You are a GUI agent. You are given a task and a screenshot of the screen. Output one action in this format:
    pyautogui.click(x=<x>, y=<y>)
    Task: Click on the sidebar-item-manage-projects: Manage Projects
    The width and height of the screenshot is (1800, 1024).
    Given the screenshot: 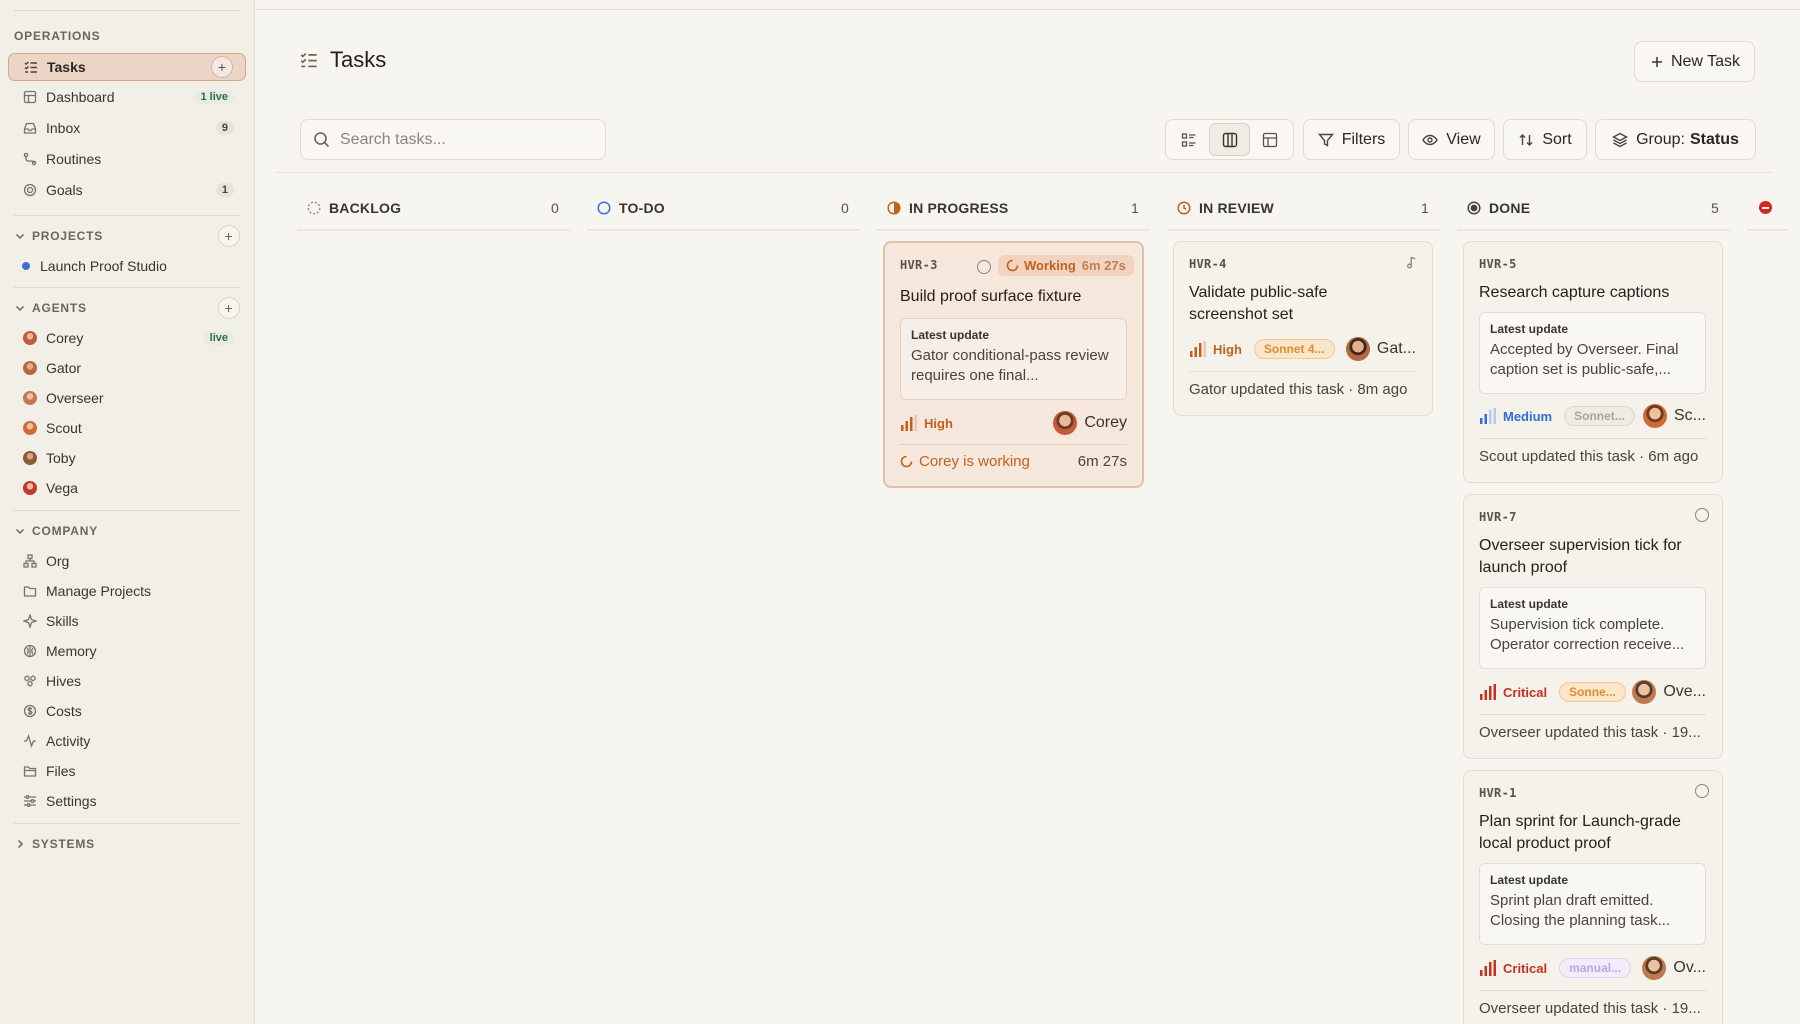 What is the action you would take?
    pyautogui.click(x=127, y=591)
    